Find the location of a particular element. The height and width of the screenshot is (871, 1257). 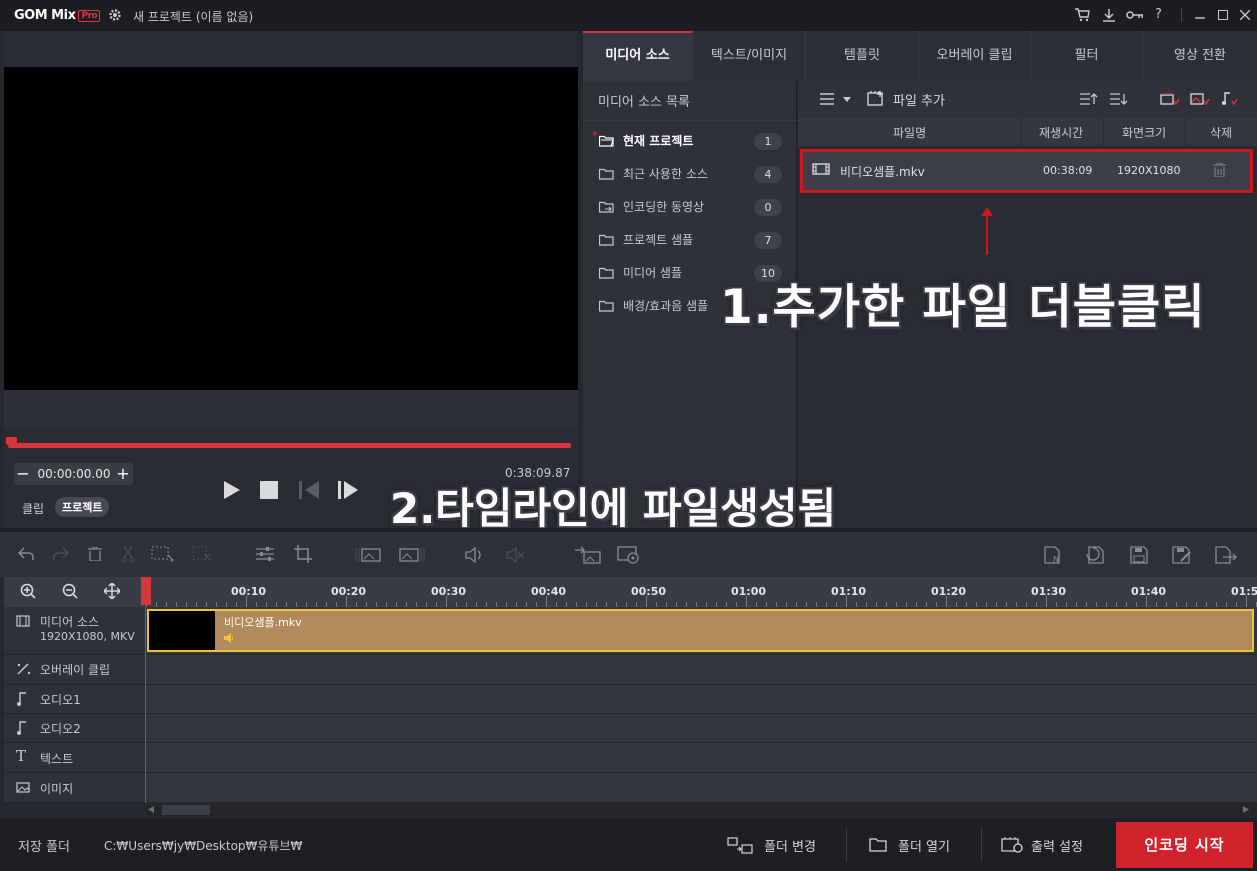

sort-descending-icon is located at coordinates (1119, 99).